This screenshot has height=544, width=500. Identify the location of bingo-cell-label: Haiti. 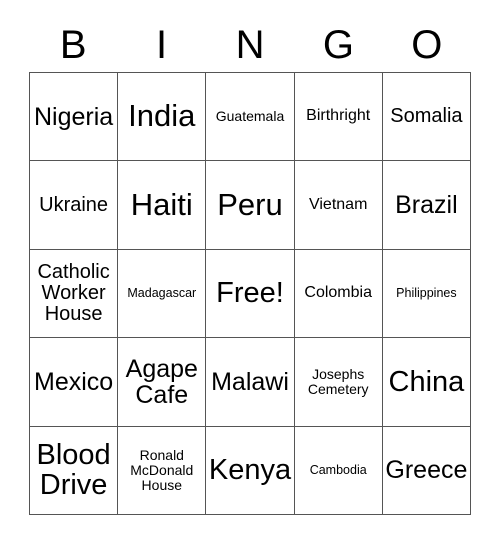
(161, 204).